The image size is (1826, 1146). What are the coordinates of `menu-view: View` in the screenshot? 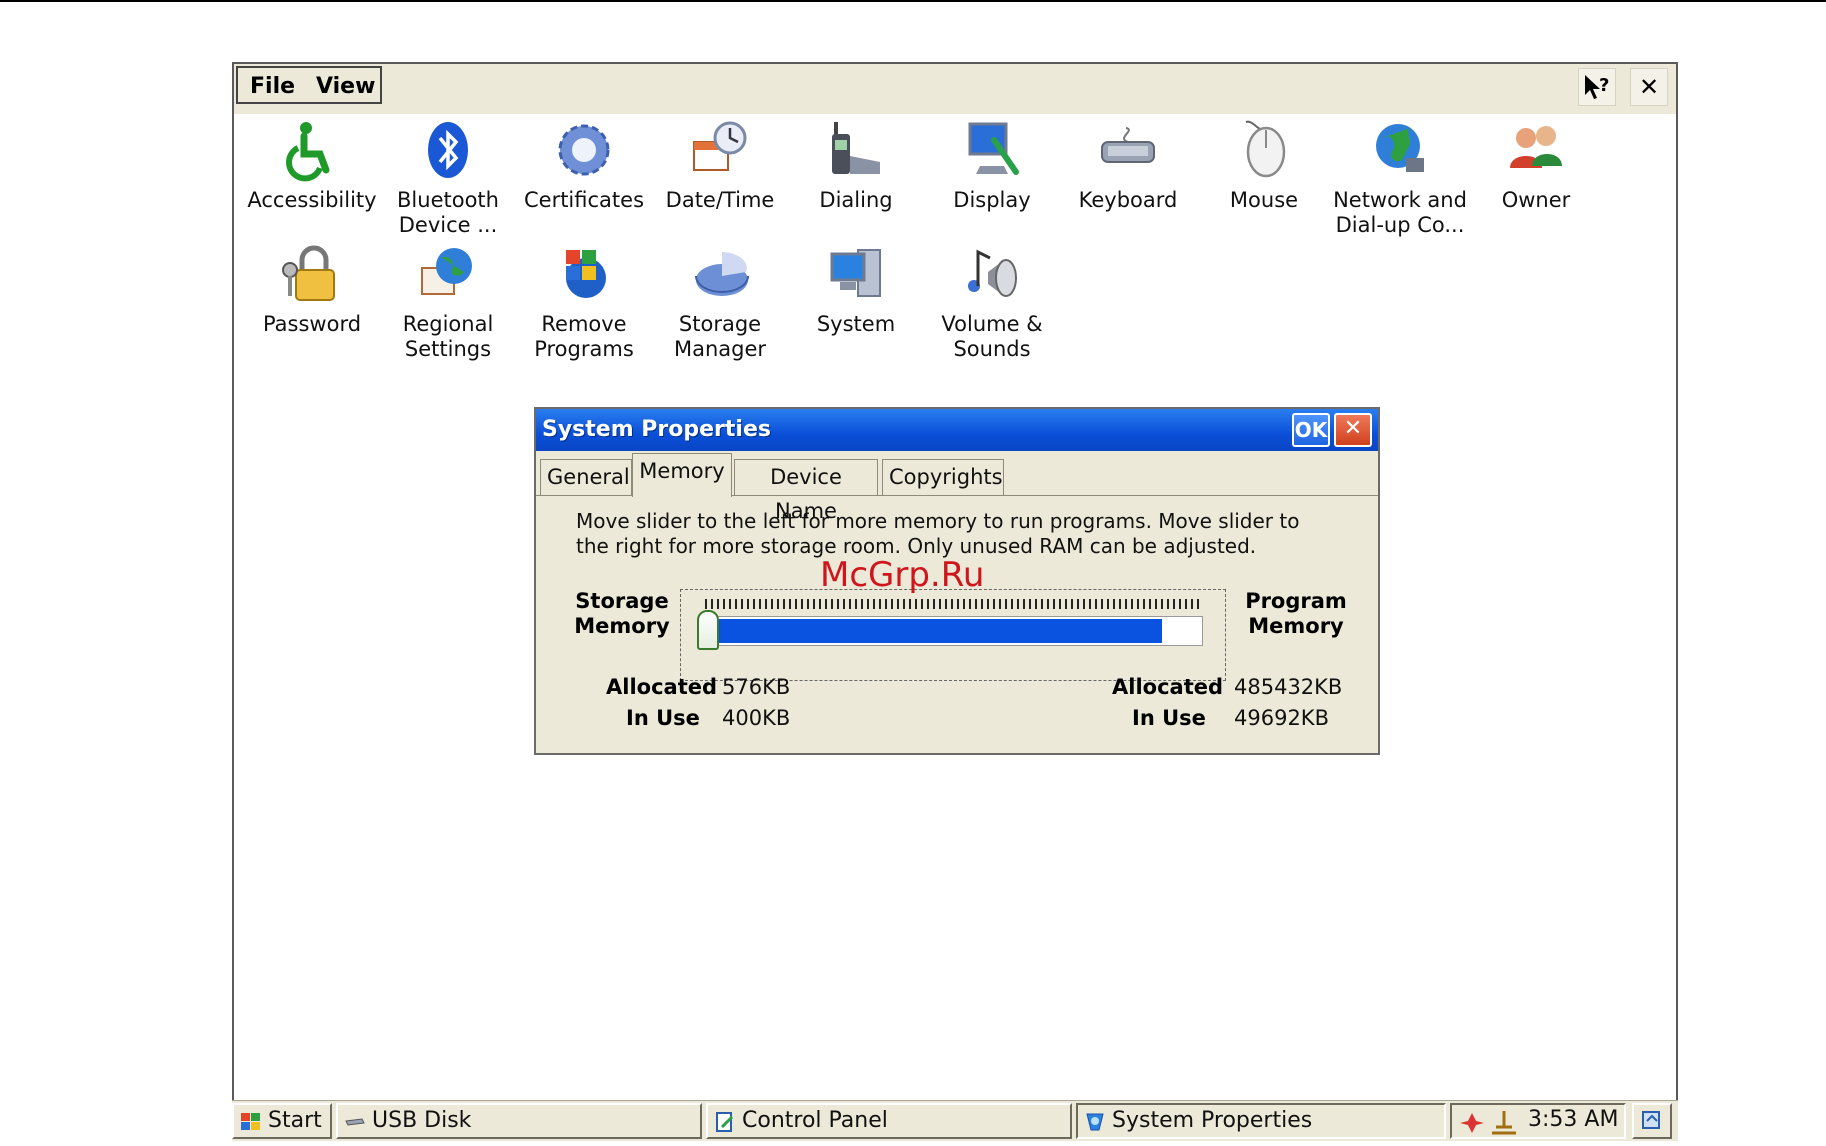 It's located at (345, 86).